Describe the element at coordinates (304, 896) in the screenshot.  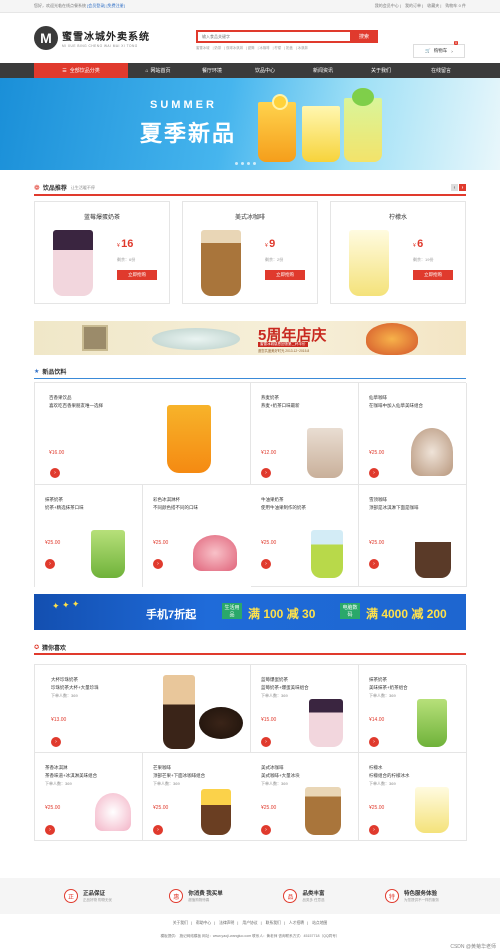
I see `service-item: 品 品类丰富 品类多 任意选` at that location.